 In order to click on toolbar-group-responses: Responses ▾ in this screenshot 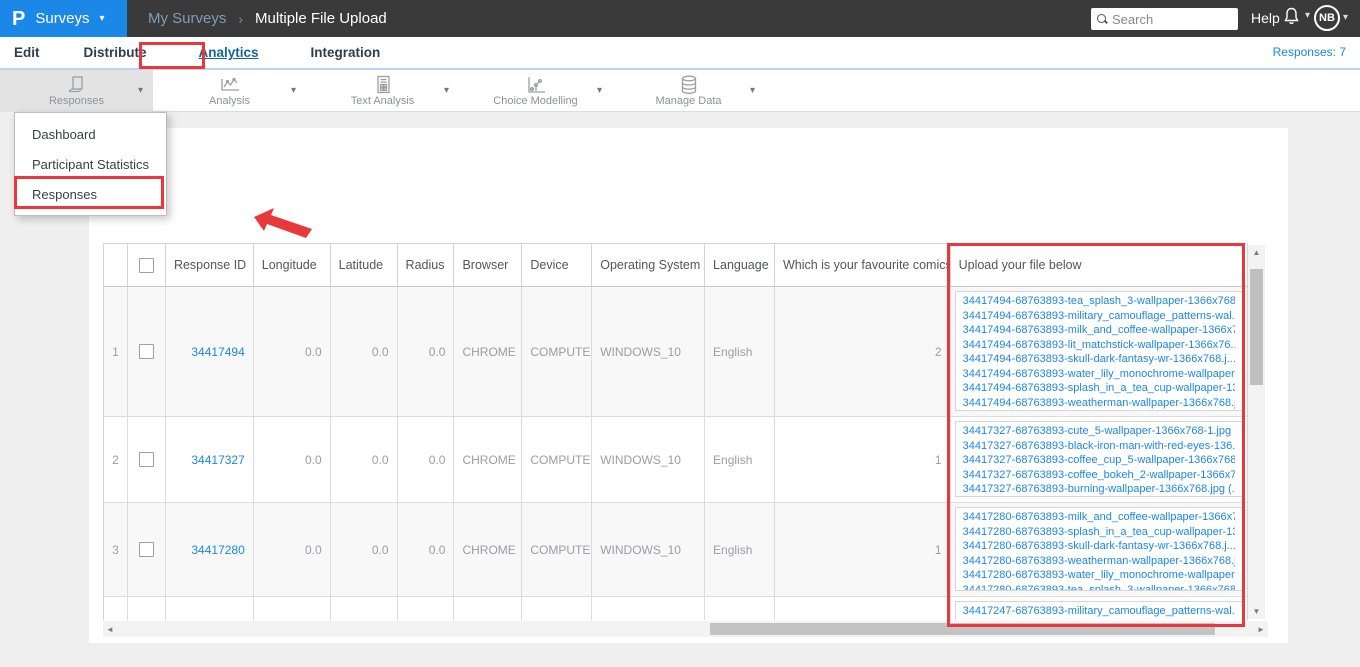, I will do `click(76, 91)`.